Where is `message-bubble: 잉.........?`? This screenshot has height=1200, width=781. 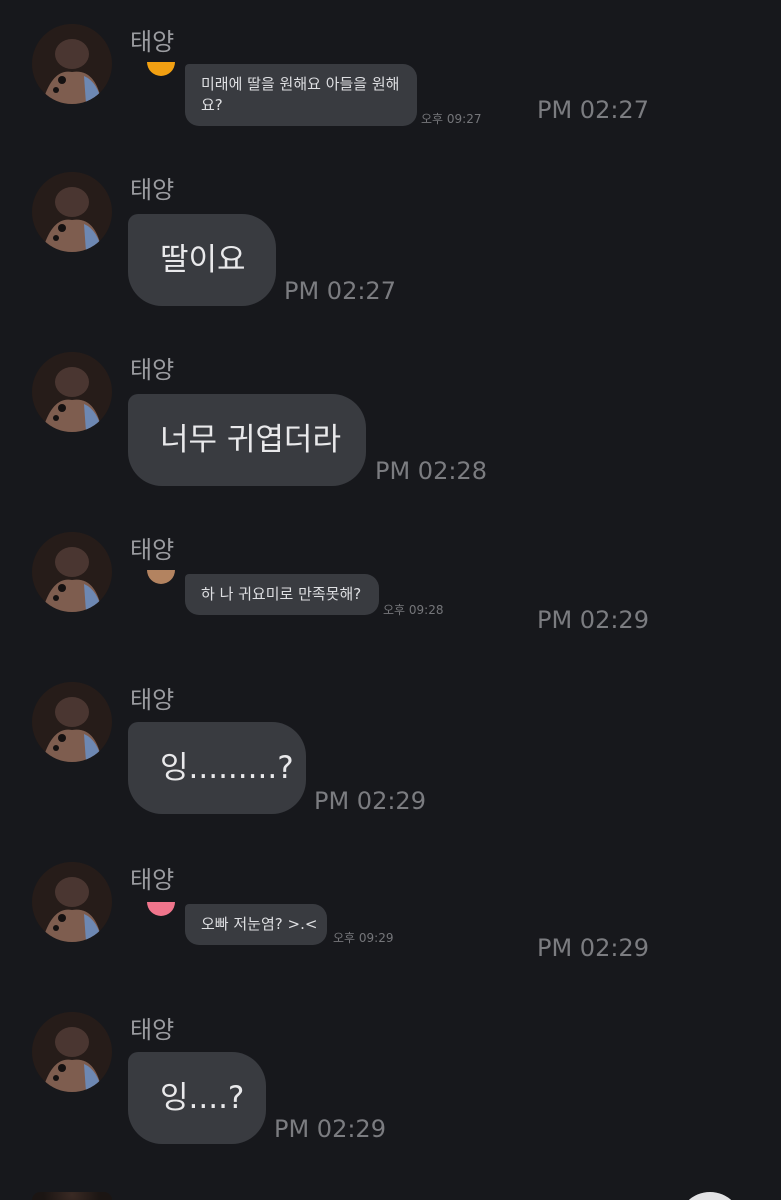
message-bubble: 잉.........? is located at coordinates (217, 768).